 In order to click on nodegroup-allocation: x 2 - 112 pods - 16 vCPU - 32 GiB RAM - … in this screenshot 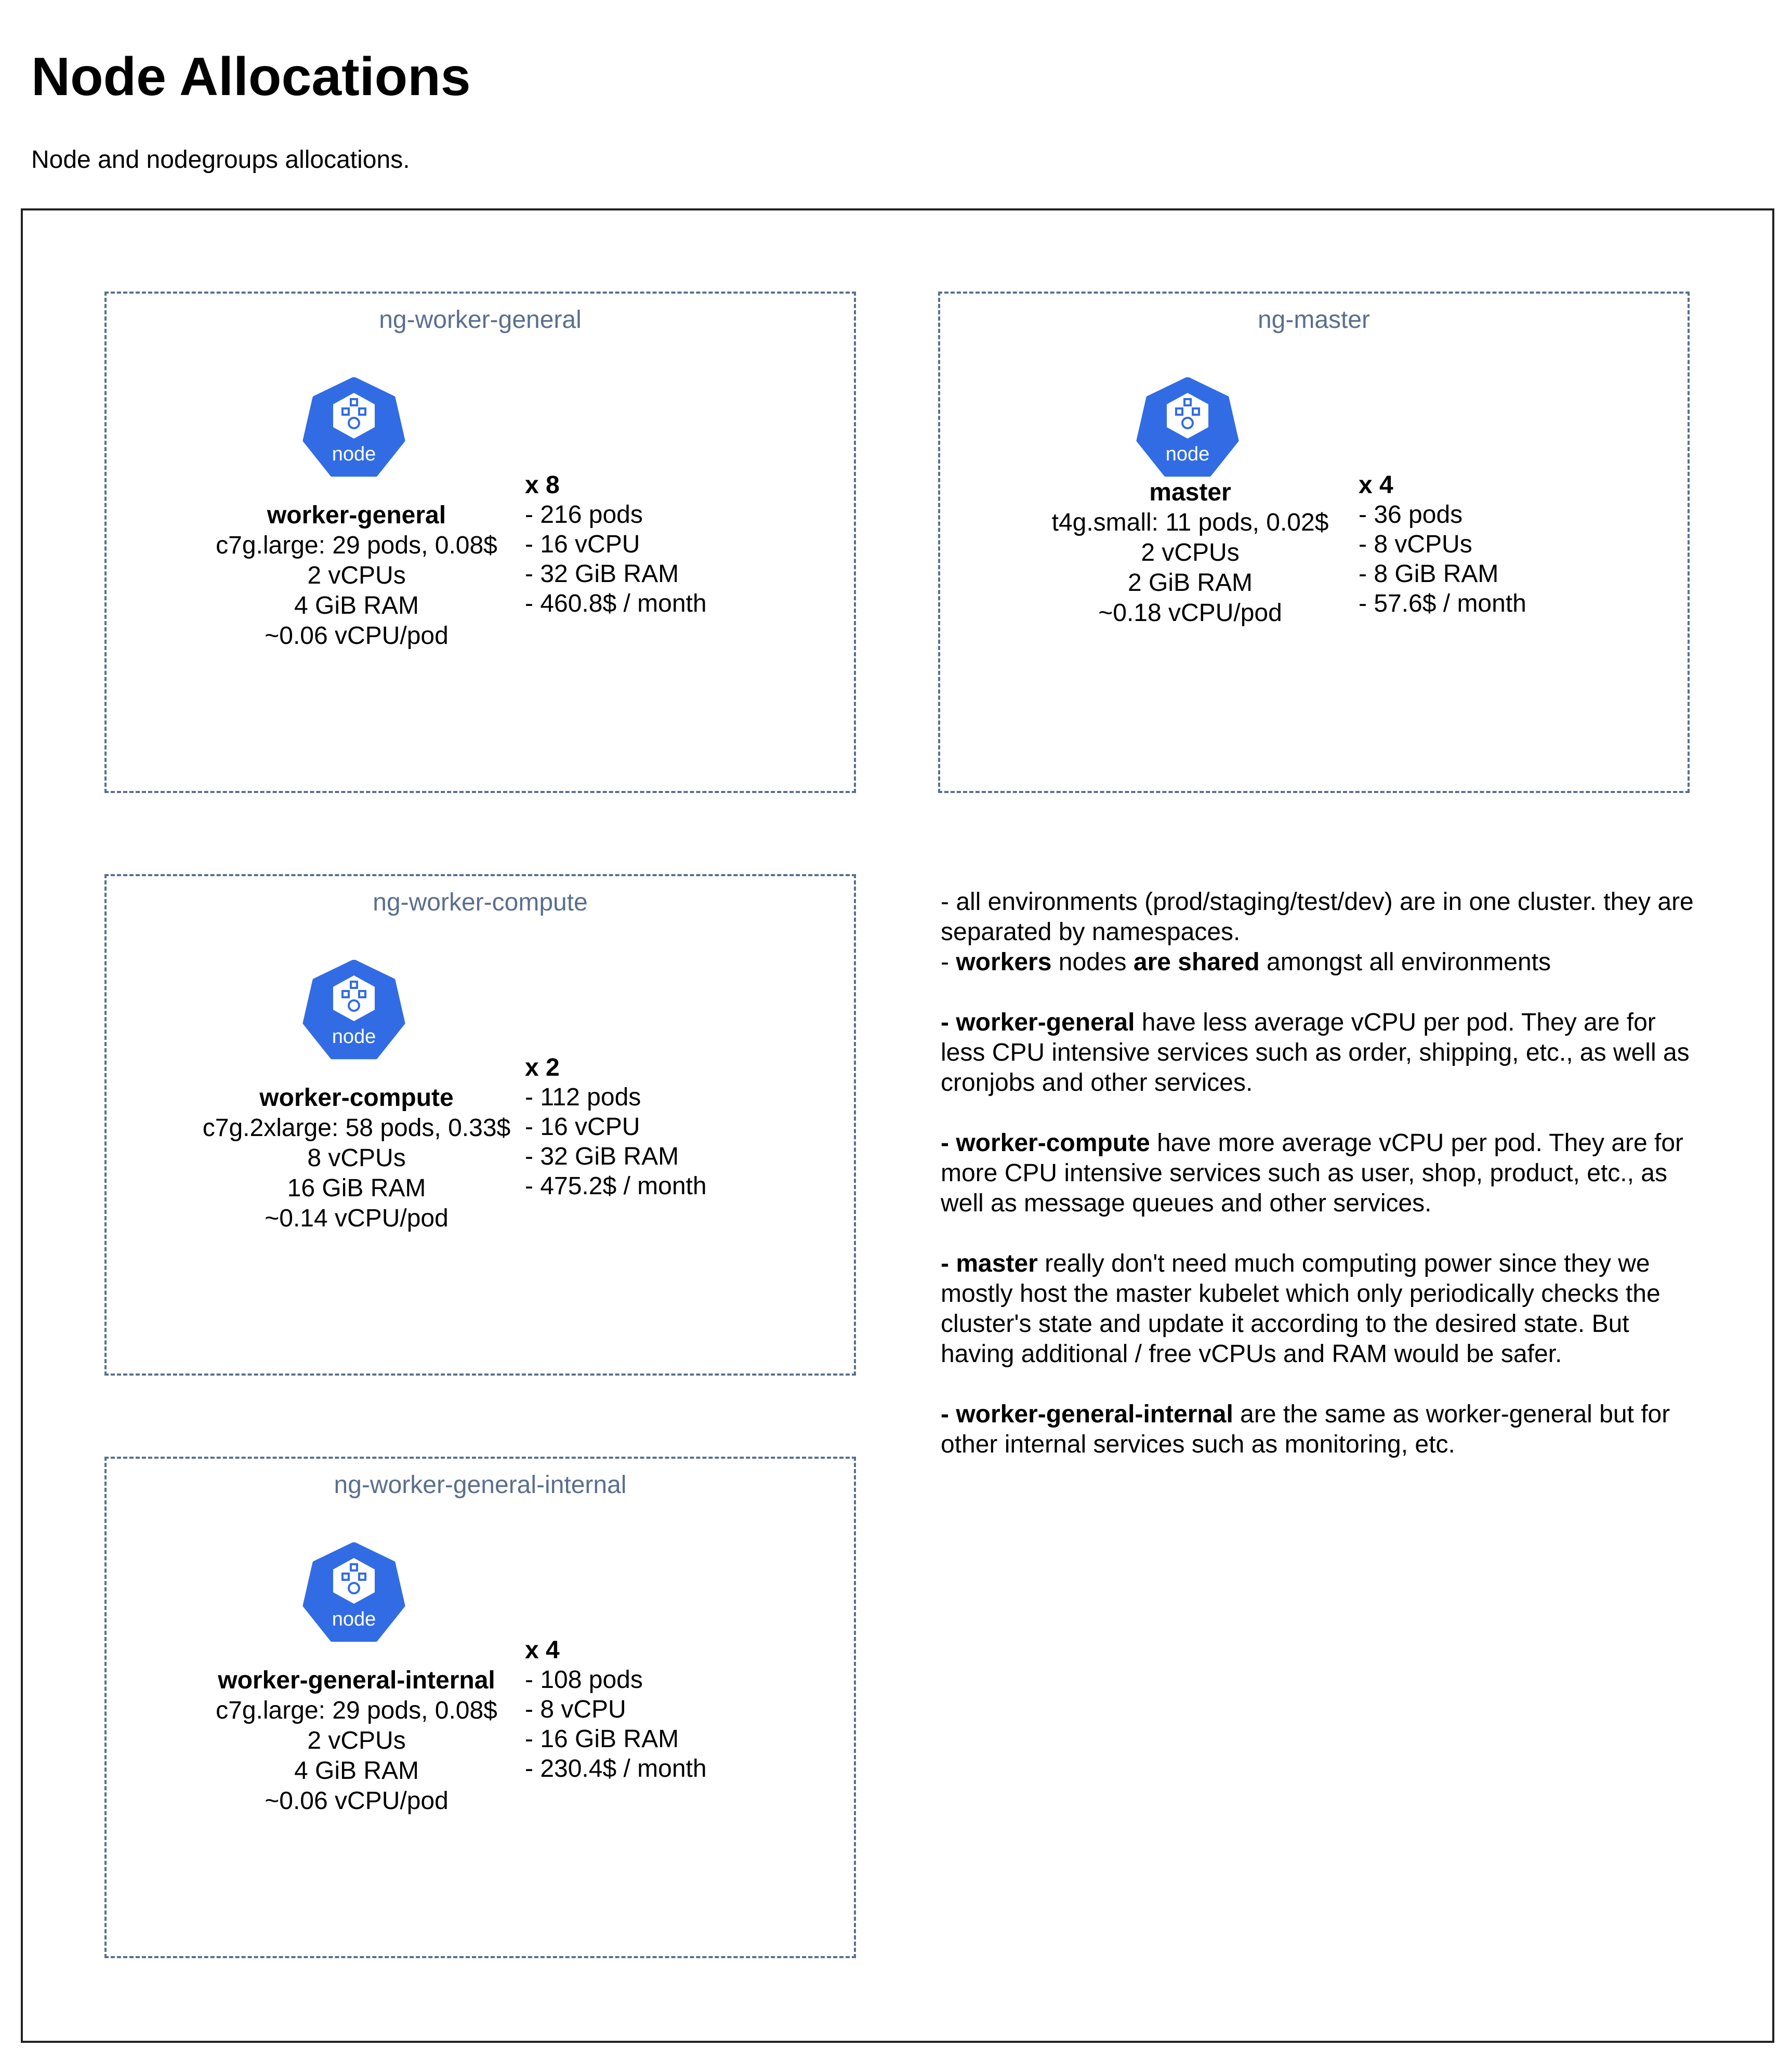, I will do `click(655, 1127)`.